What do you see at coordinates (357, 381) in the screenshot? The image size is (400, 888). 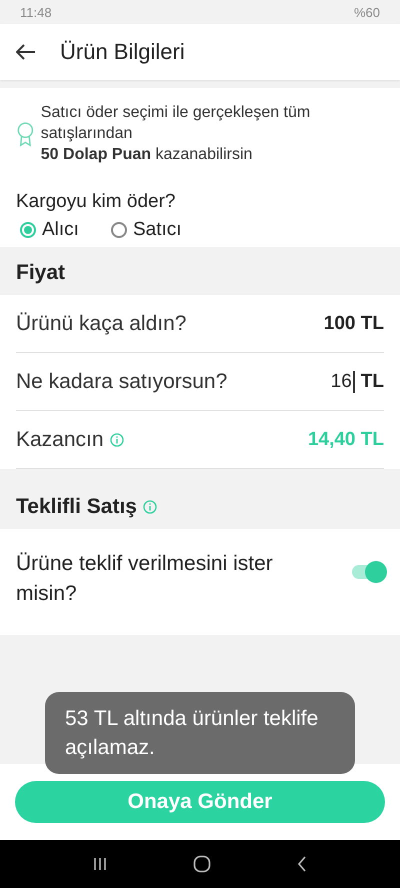 I see `price-input: 16 TL` at bounding box center [357, 381].